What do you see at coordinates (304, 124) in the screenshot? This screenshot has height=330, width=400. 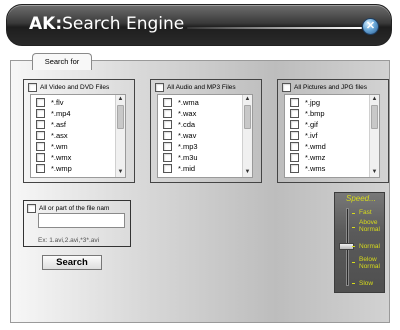 I see `list-item: *.gif` at bounding box center [304, 124].